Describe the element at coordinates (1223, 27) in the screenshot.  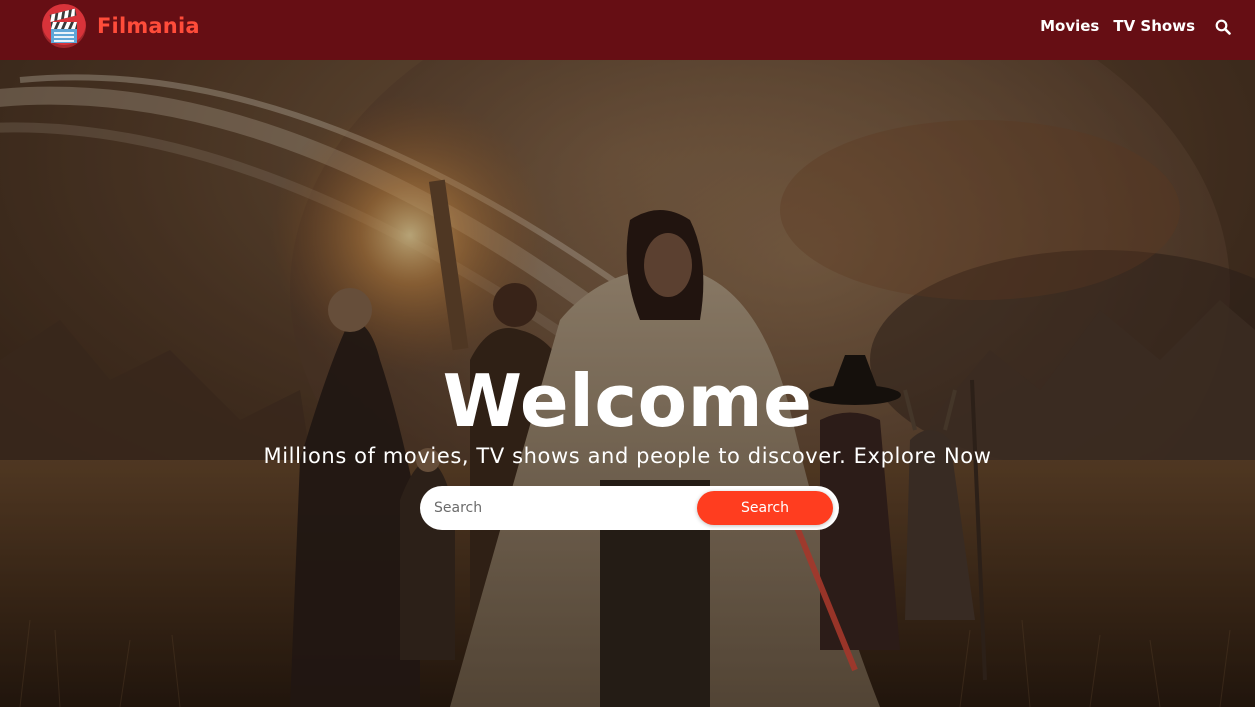
I see `search-icon` at that location.